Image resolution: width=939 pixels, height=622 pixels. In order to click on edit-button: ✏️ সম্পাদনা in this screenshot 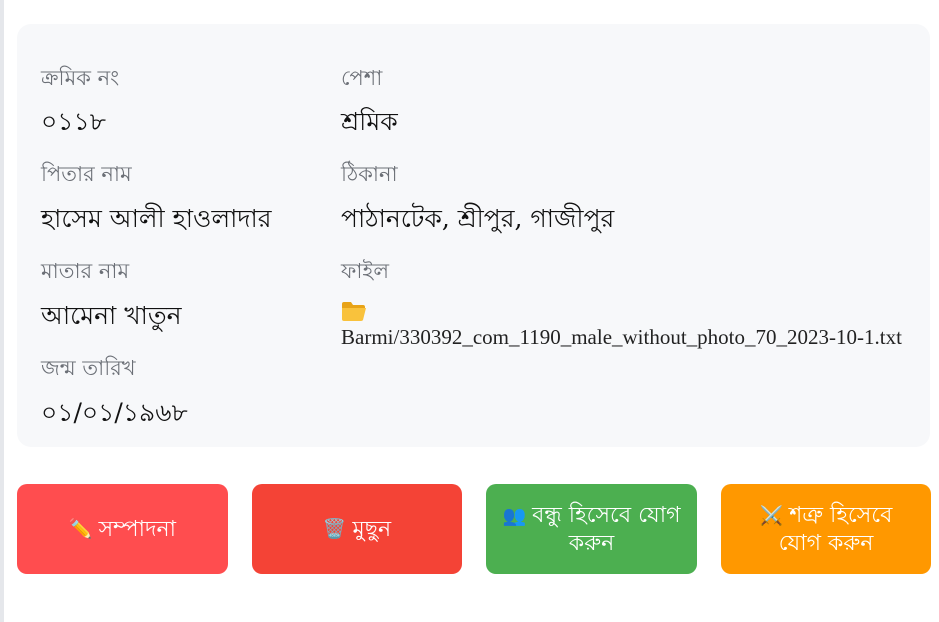, I will do `click(122, 529)`.